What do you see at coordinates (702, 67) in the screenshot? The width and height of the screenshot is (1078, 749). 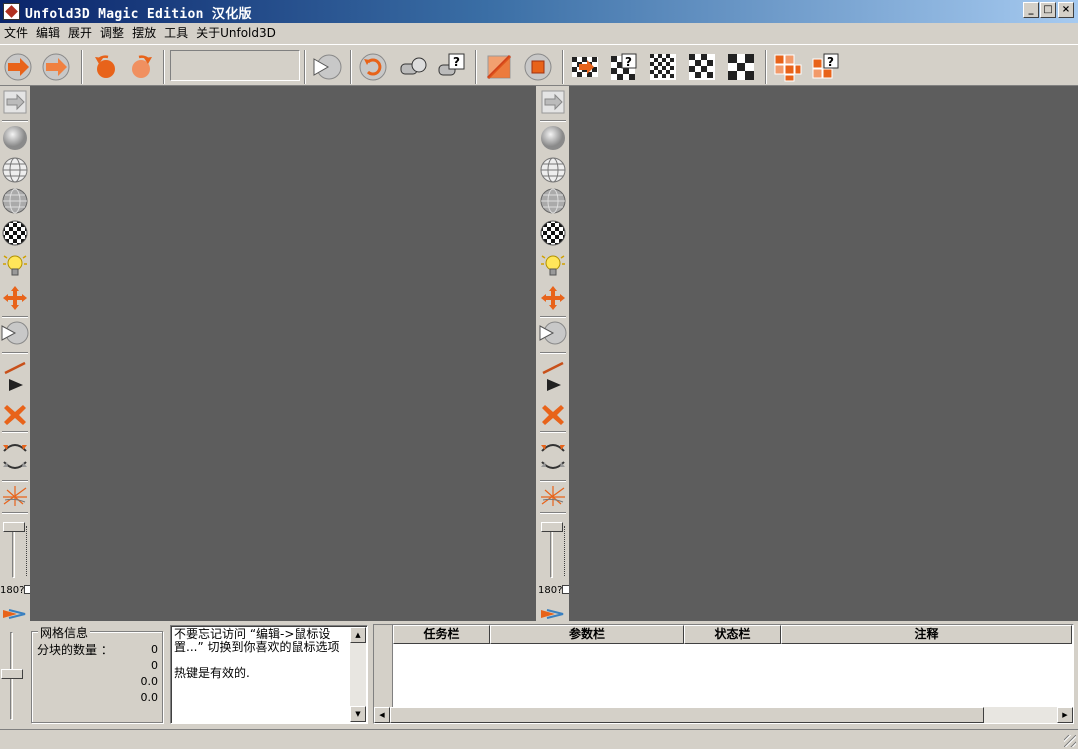 I see `checker-medium-icon` at bounding box center [702, 67].